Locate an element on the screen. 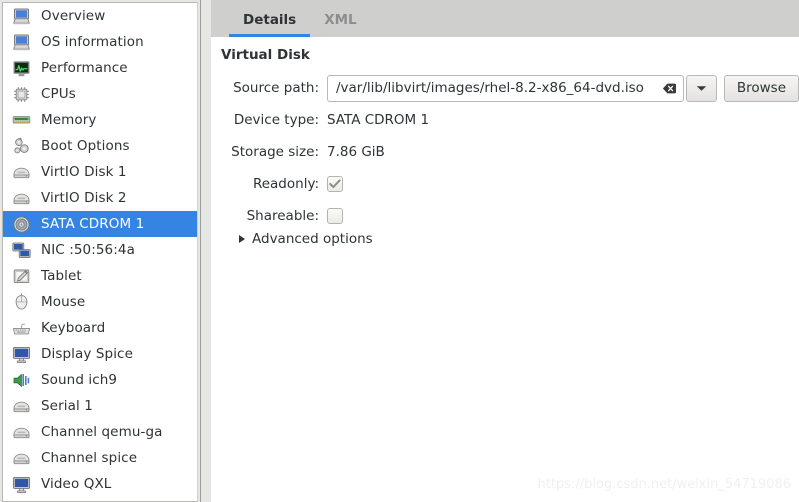  sound-icon is located at coordinates (21, 380).